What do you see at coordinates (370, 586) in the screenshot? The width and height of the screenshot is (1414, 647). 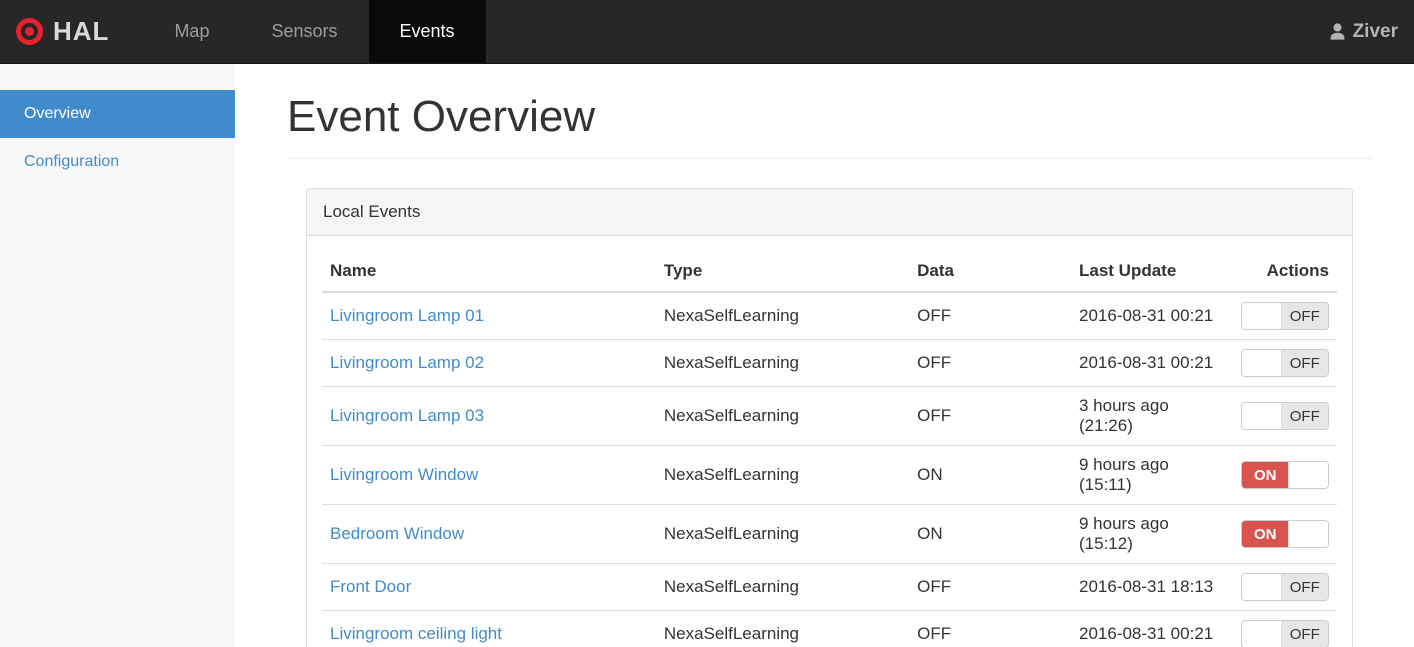 I see `device-link: Front Door` at bounding box center [370, 586].